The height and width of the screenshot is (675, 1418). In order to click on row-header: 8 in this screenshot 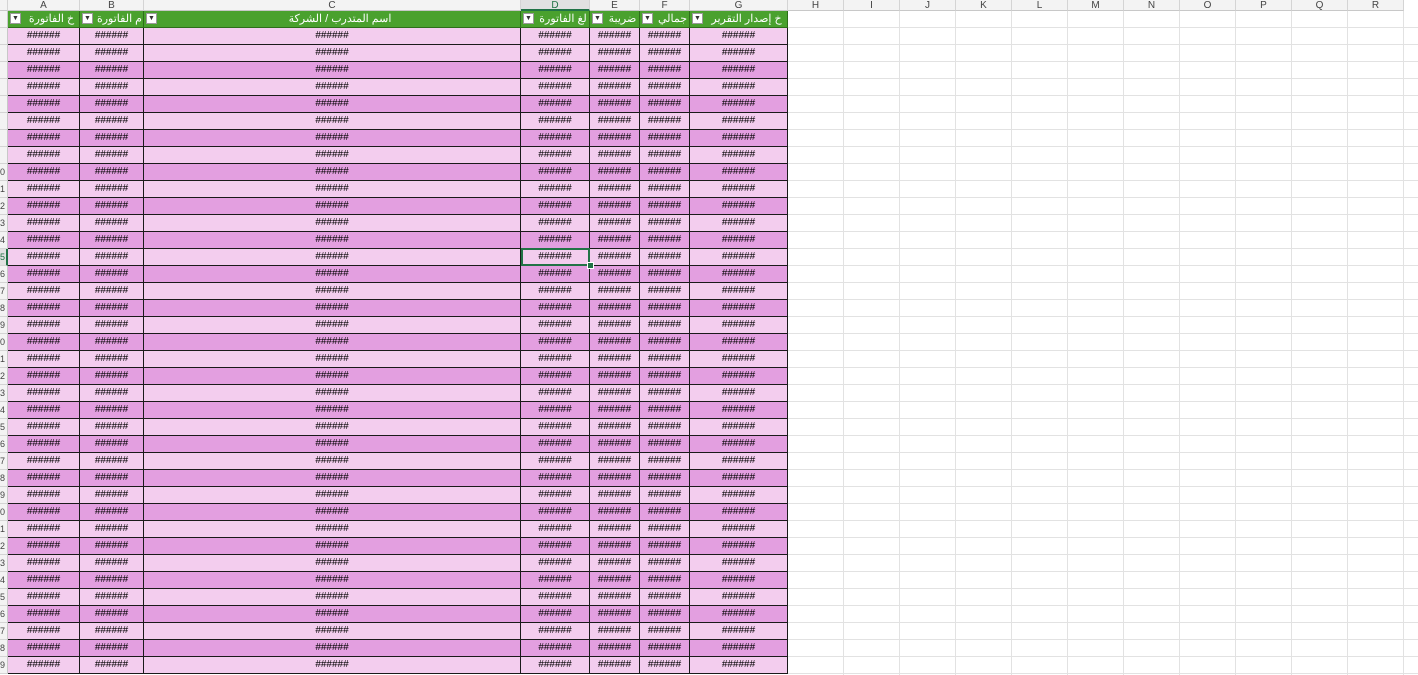, I will do `click(4, 308)`.